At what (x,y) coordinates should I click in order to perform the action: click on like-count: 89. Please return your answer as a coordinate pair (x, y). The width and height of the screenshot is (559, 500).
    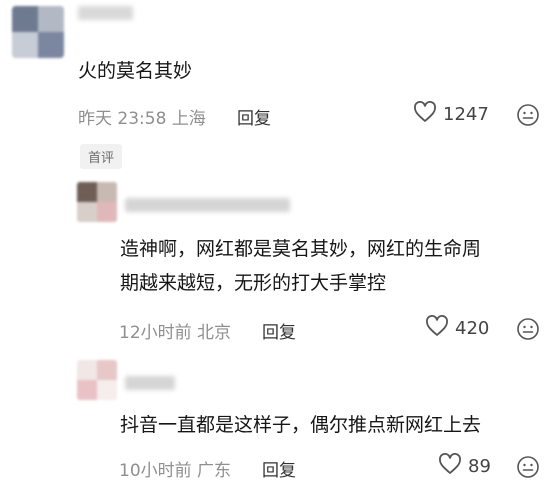
    Looking at the image, I should click on (479, 466).